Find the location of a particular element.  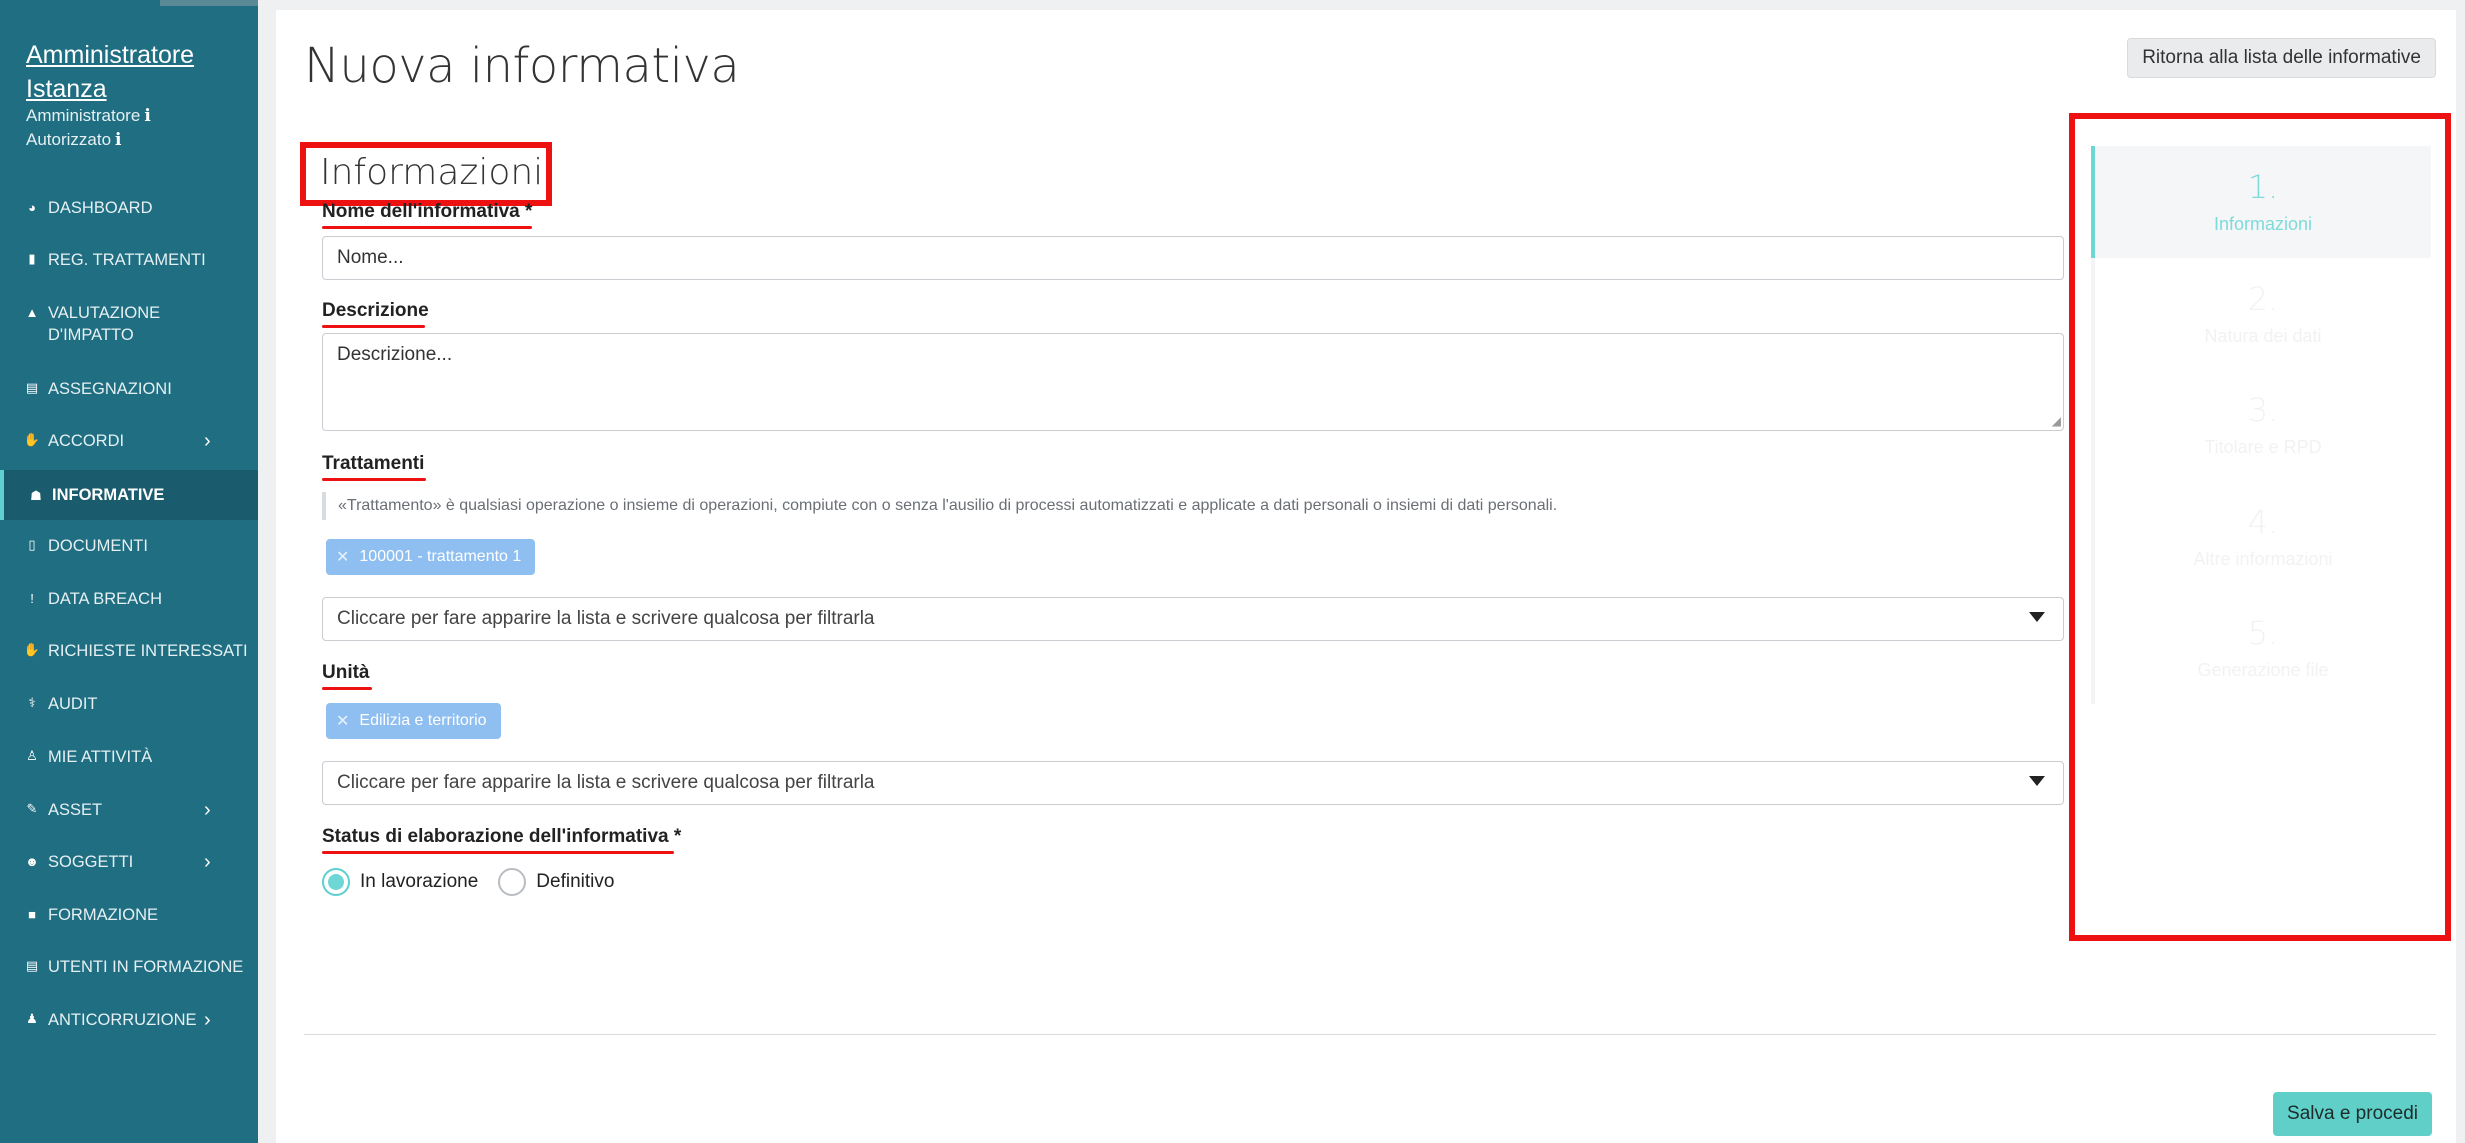

back-to-list-button: Ritorna alla lista delle informative is located at coordinates (2281, 58).